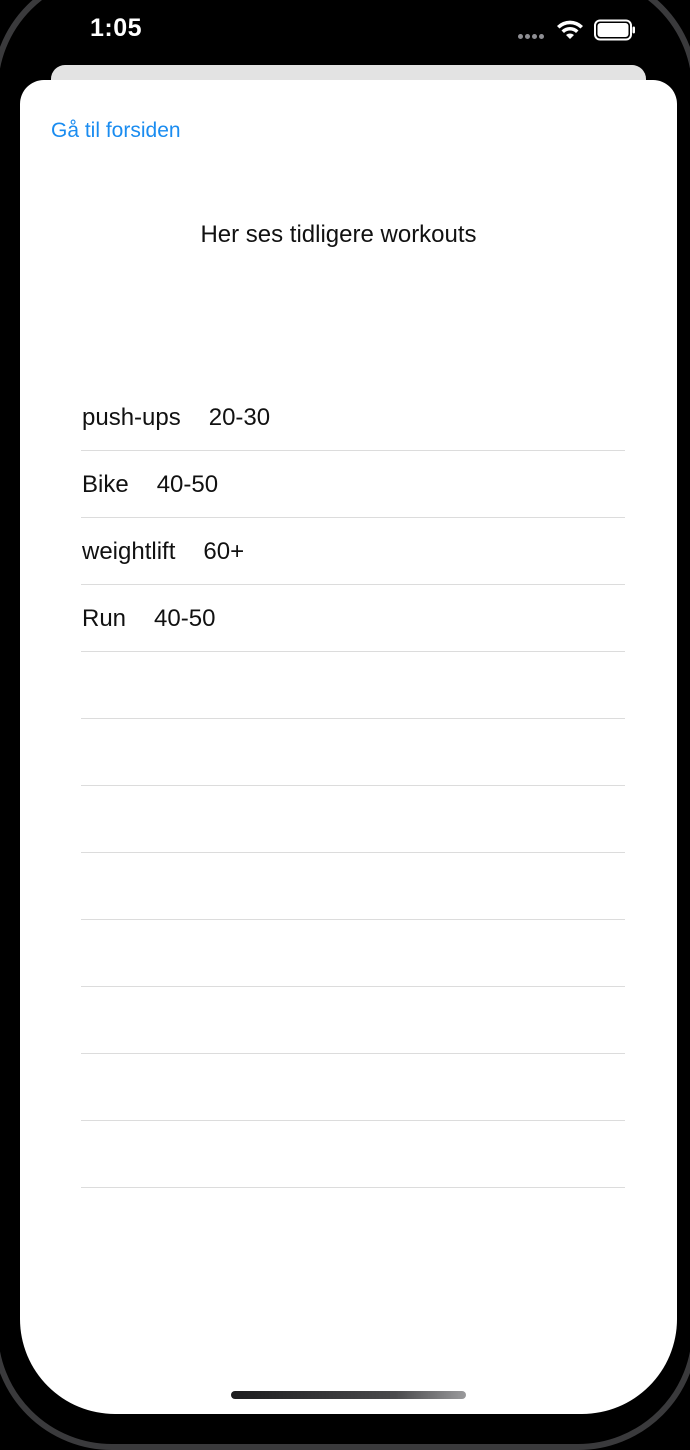  What do you see at coordinates (224, 551) in the screenshot?
I see `workout-range: 60+` at bounding box center [224, 551].